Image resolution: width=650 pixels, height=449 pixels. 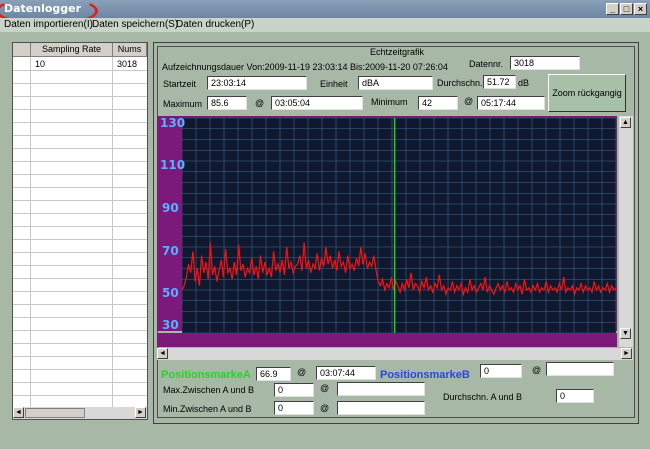 I want to click on maximum-time-field: 03:05:04, so click(x=317, y=103).